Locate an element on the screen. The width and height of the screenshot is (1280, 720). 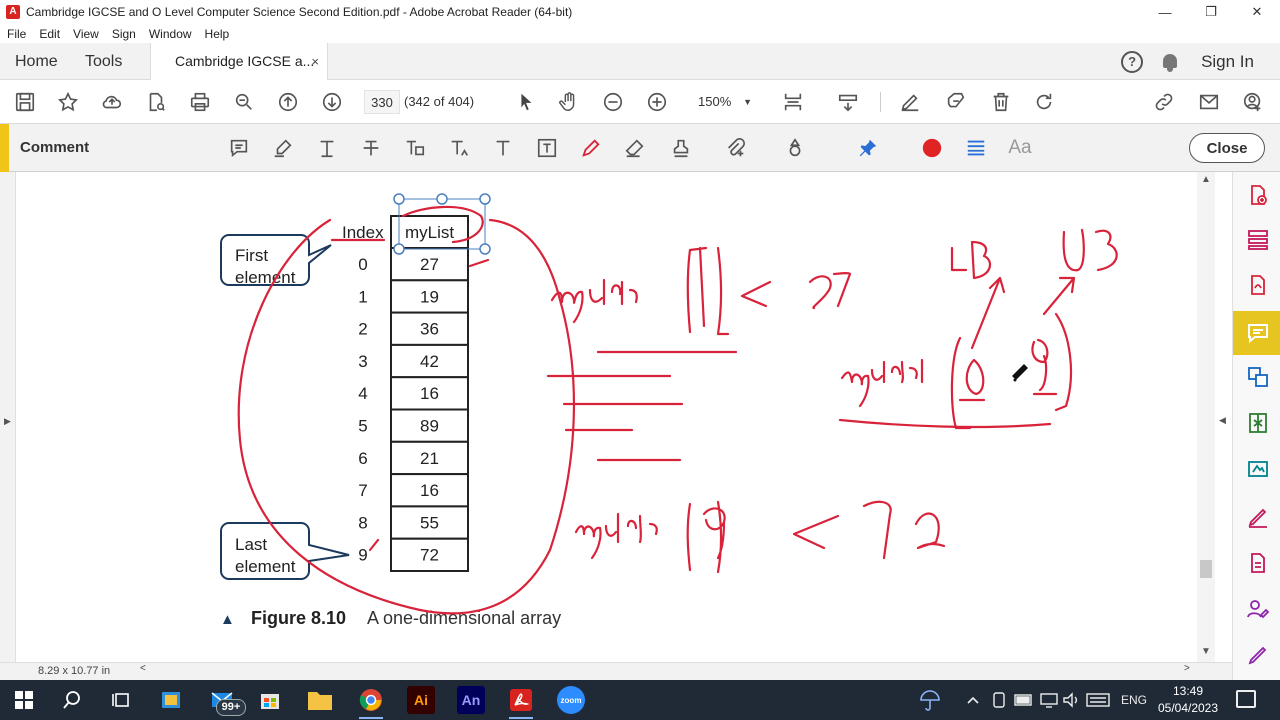
add-text-icon is located at coordinates (503, 148).